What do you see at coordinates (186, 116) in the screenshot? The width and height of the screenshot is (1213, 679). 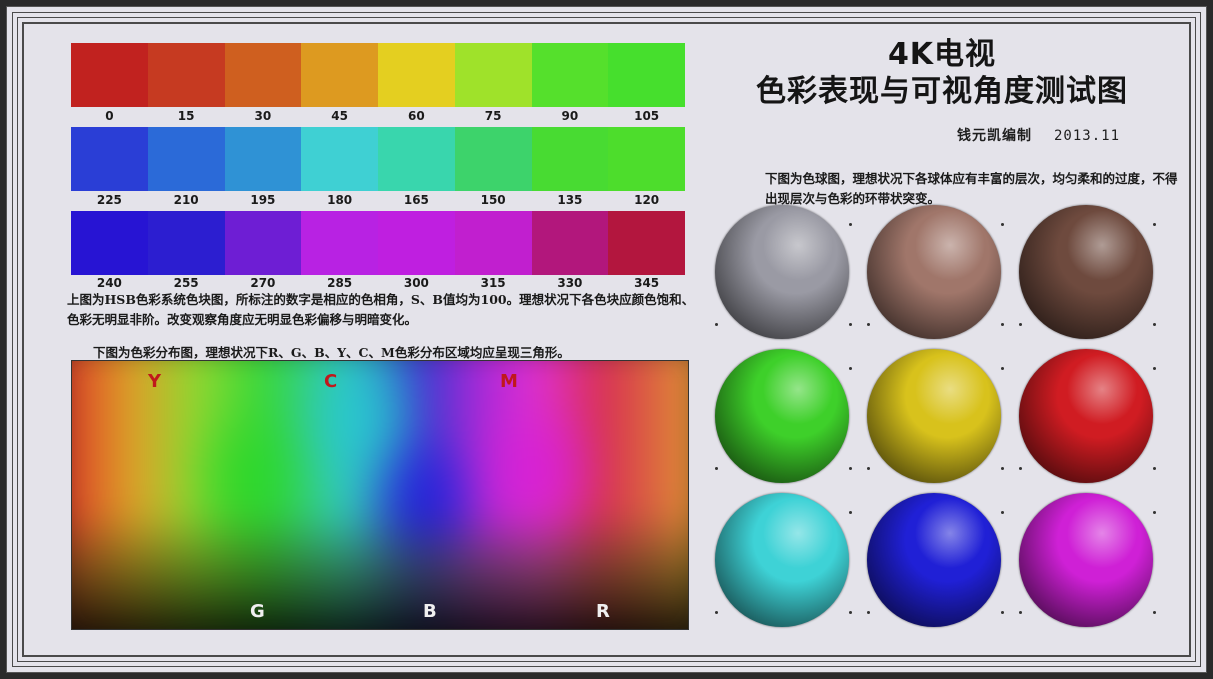 I see `hue-label-15: 15` at bounding box center [186, 116].